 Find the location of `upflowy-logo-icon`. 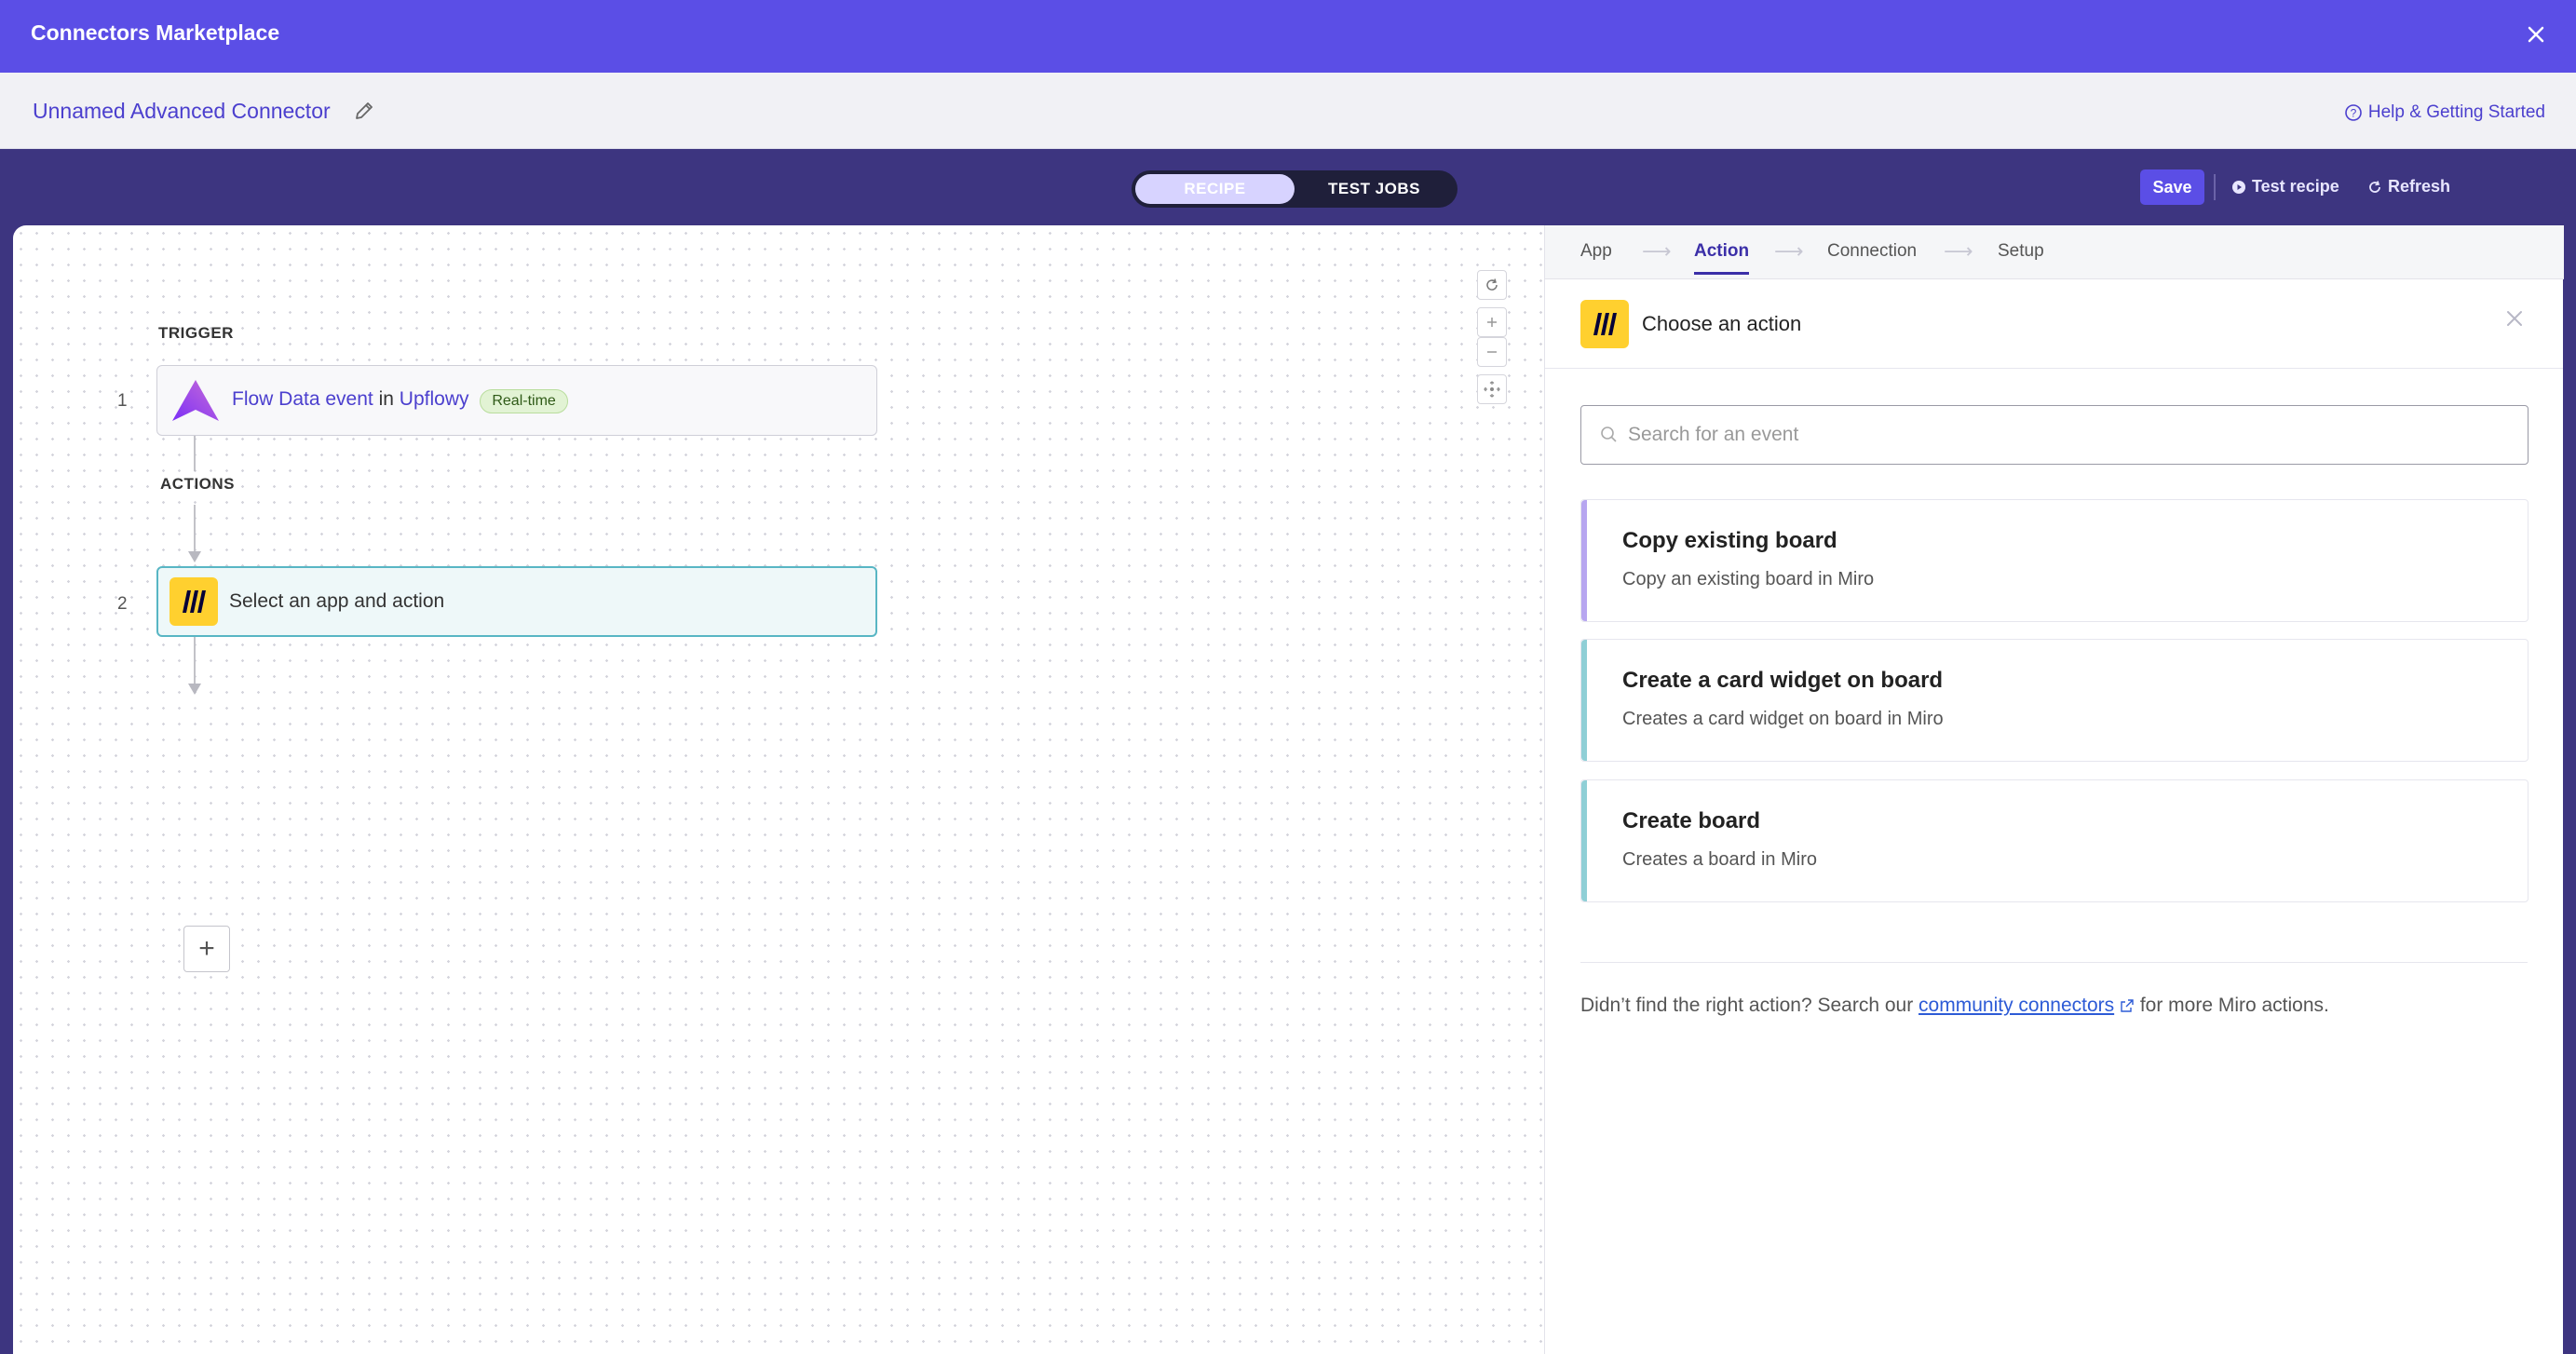

upflowy-logo-icon is located at coordinates (195, 400).